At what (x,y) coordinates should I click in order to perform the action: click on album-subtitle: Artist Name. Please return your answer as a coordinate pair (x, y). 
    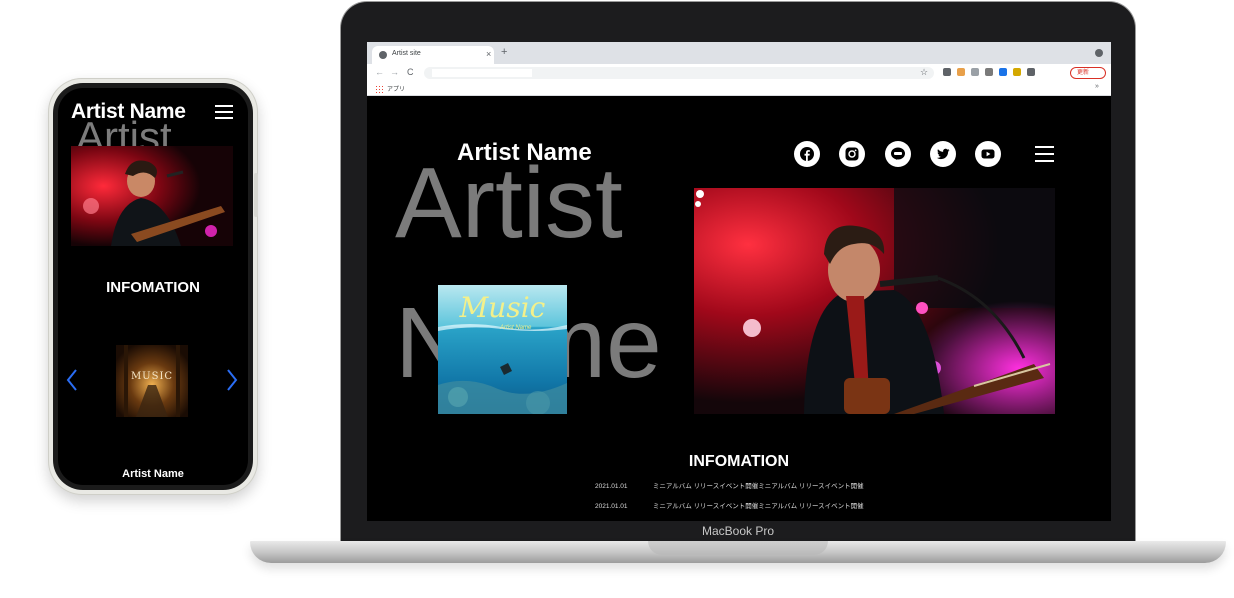
    Looking at the image, I should click on (516, 328).